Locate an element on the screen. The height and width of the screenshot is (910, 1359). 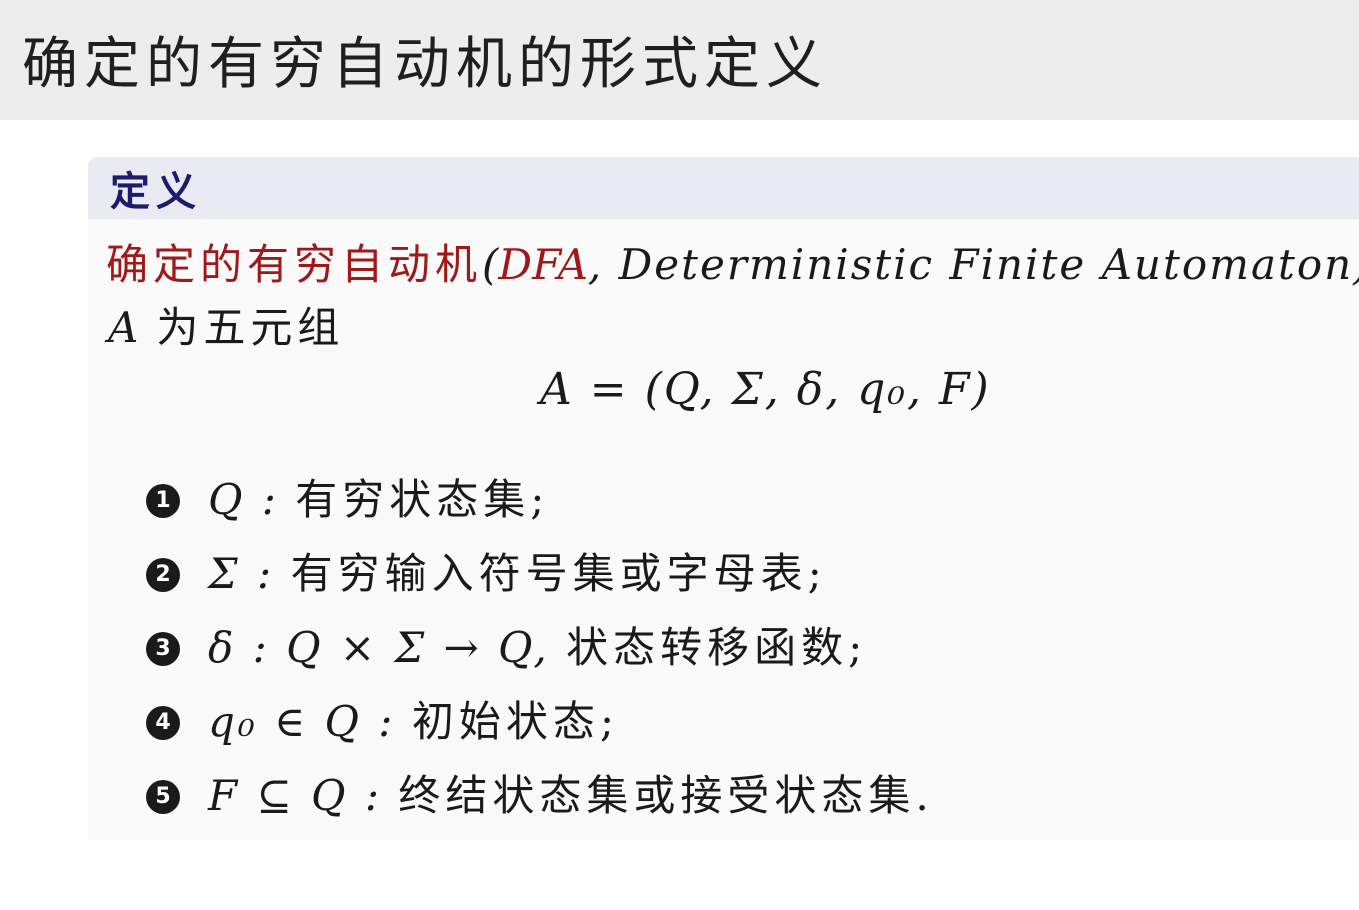
slide-title: 确定的有穷自动机的形式定义 is located at coordinates (425, 64).